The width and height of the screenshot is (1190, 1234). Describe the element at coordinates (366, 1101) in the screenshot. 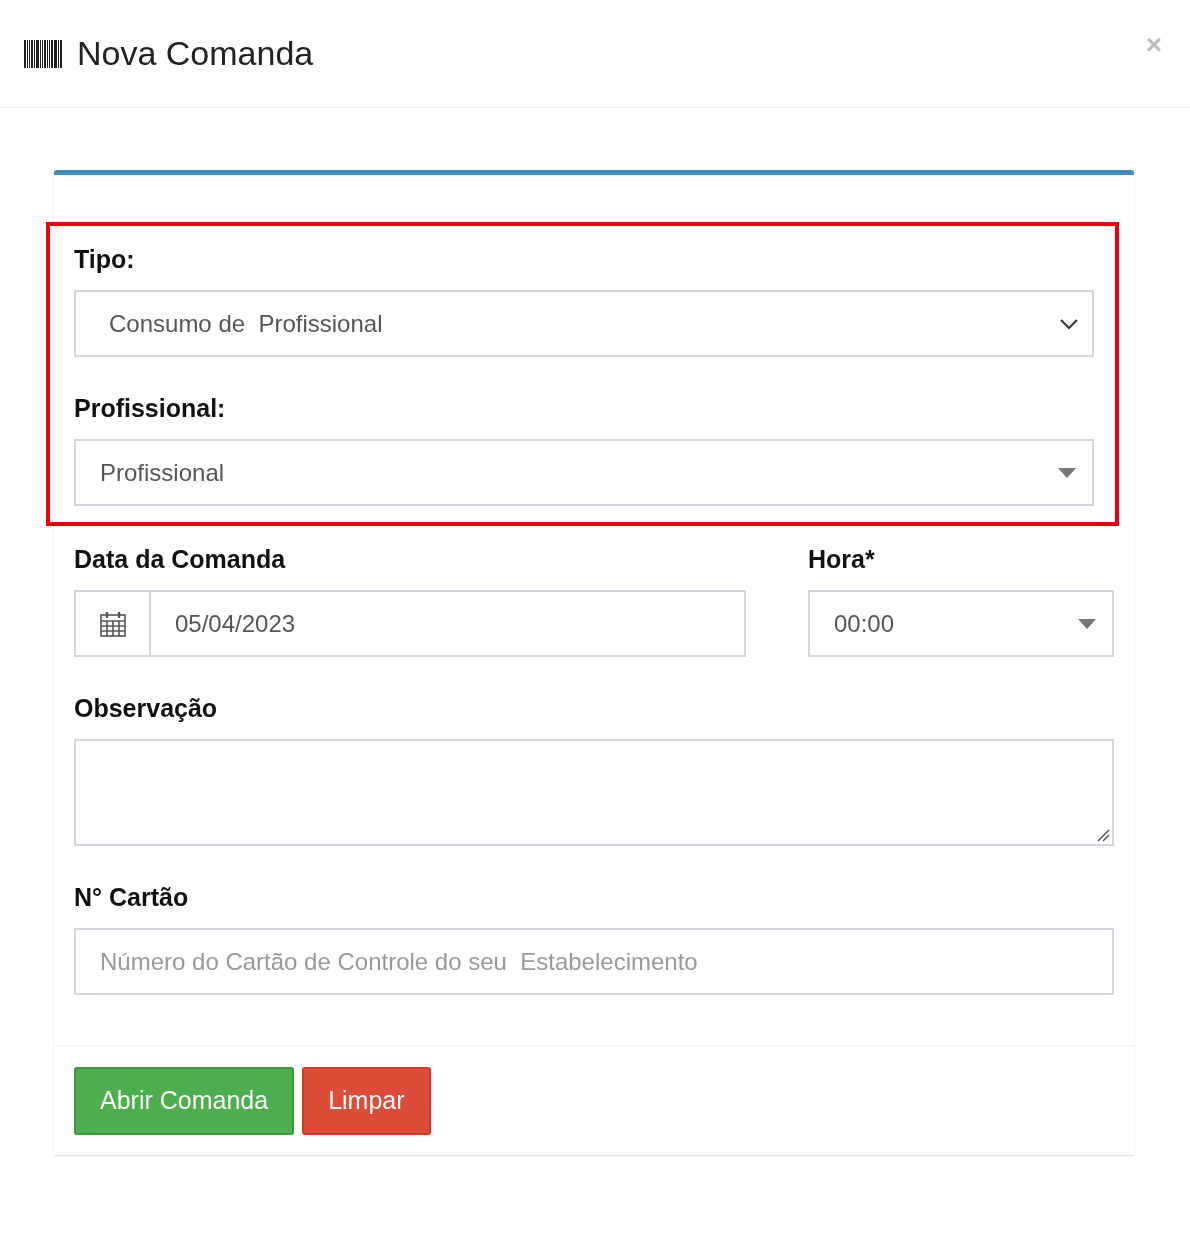

I see `clear-button: Limpar` at that location.